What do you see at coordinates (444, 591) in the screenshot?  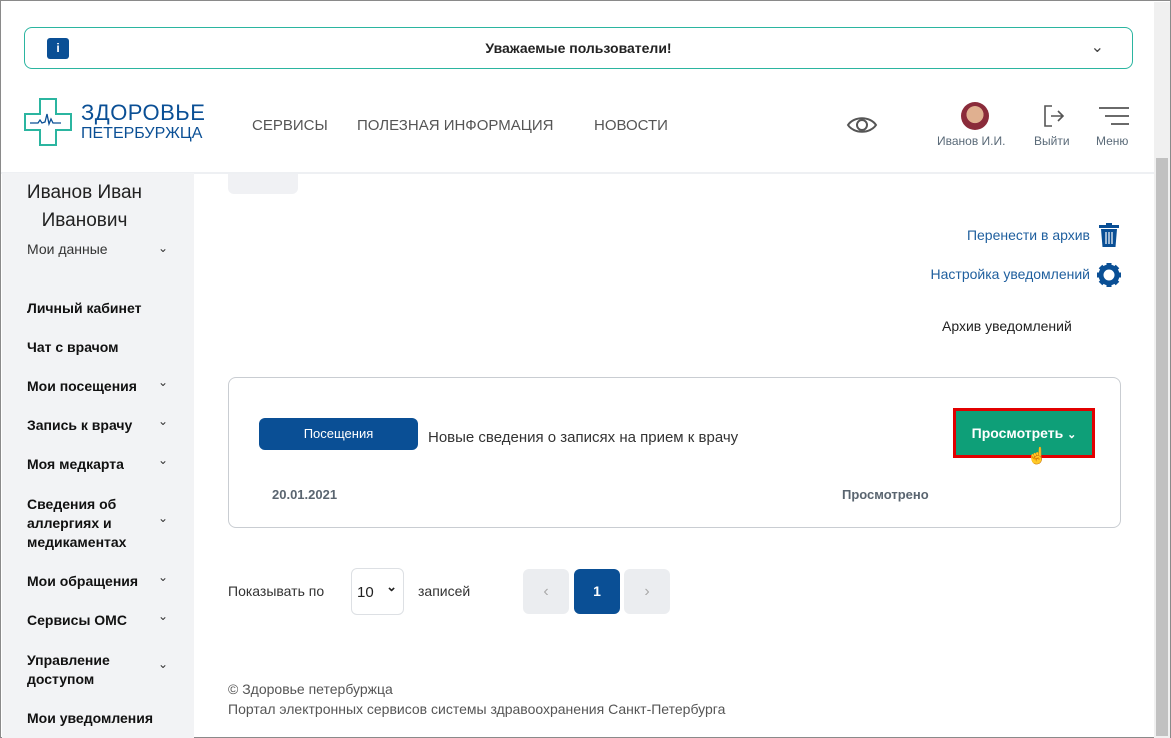 I see `records-label: записей` at bounding box center [444, 591].